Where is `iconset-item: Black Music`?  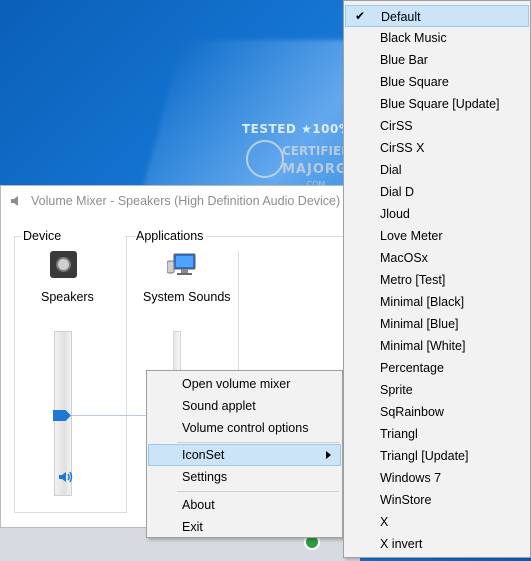
iconset-item: Black Music is located at coordinates (437, 38).